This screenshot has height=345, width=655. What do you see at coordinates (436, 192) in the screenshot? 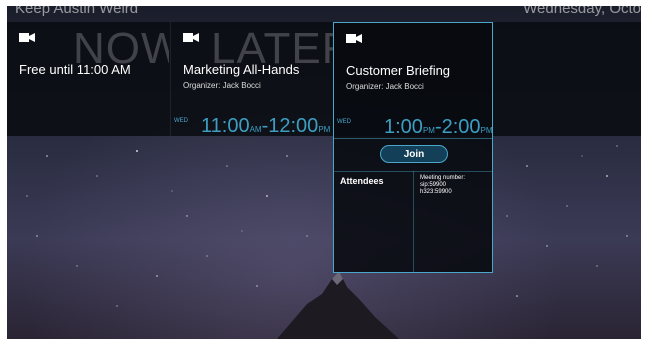
I see `meeting-h323: h323:59900` at bounding box center [436, 192].